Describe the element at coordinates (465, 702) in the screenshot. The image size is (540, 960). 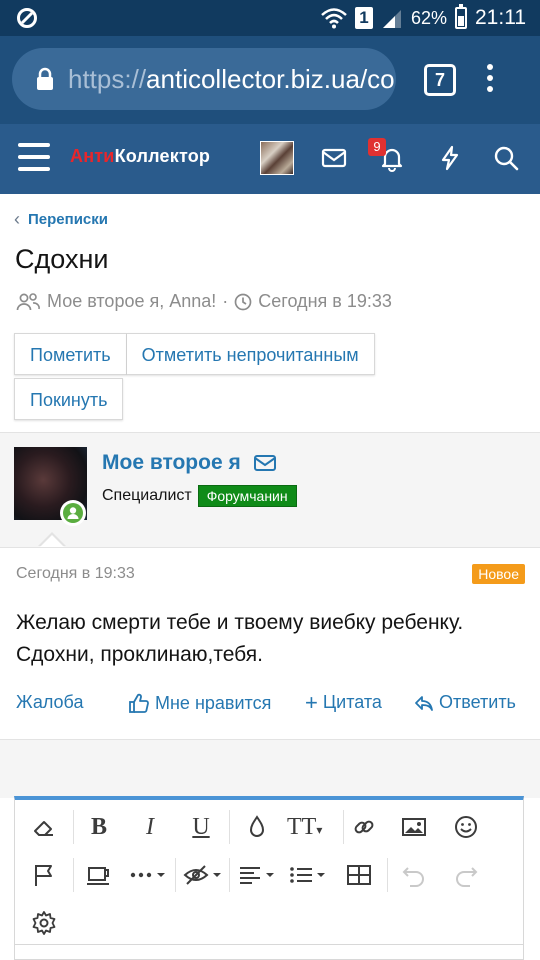
I see `reply-link: Ответить` at that location.